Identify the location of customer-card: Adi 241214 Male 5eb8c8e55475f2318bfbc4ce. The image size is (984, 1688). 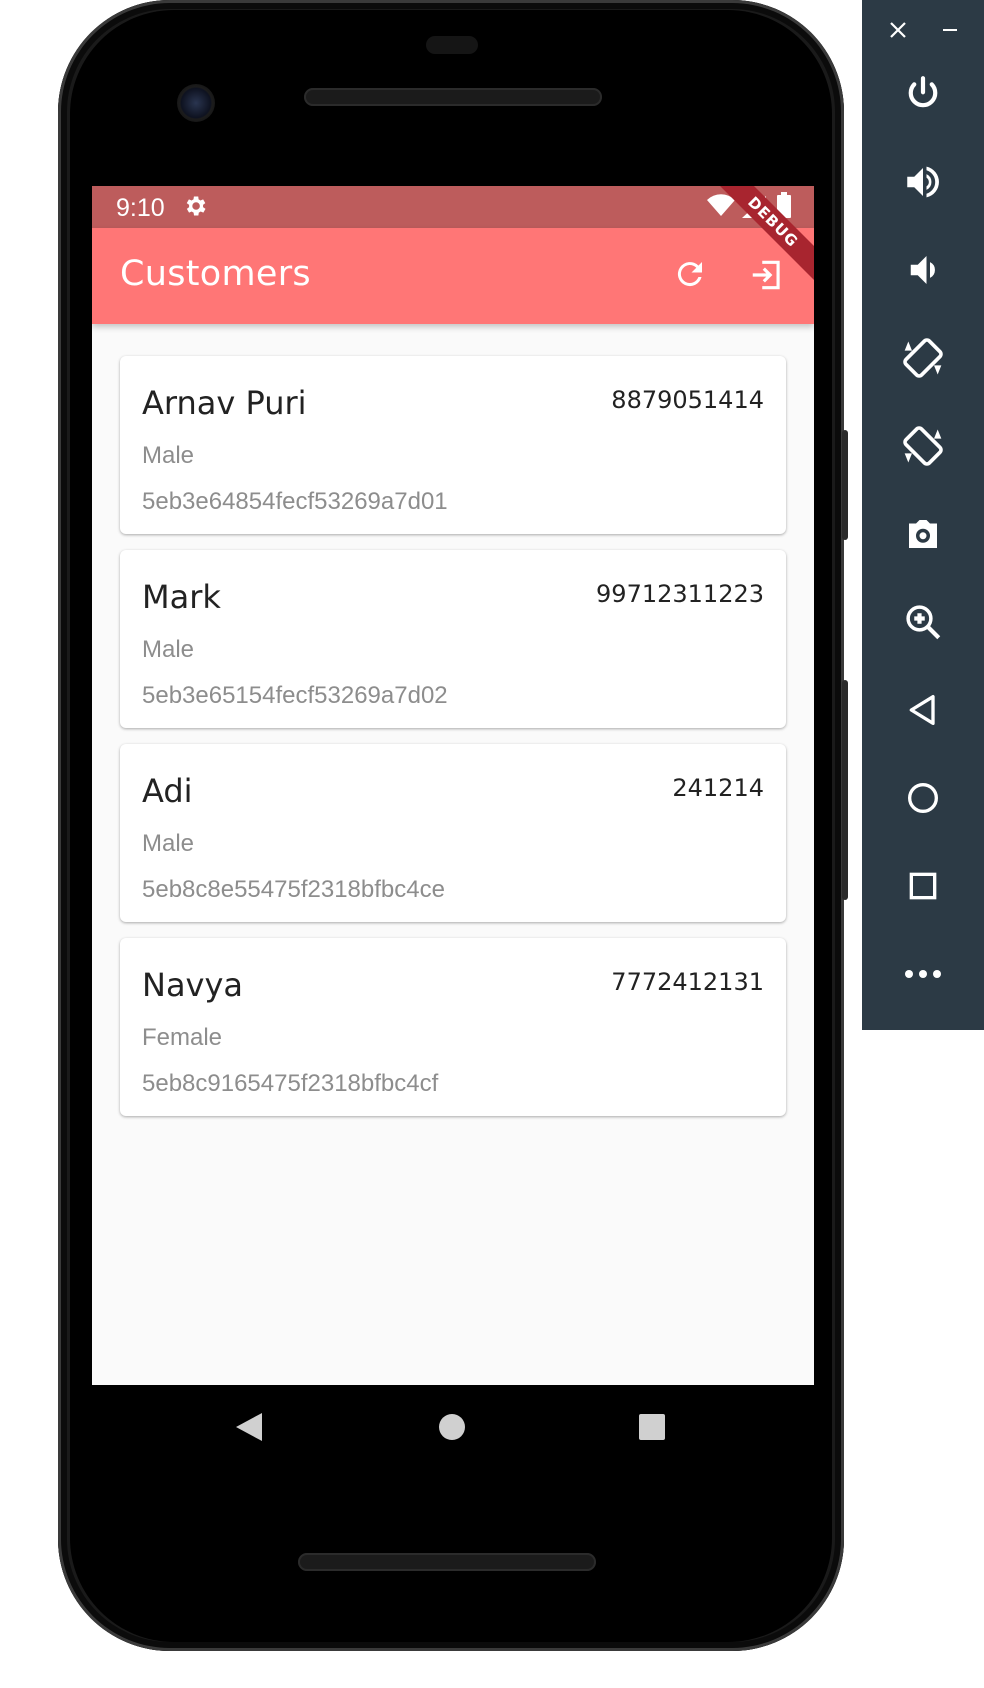
(453, 833).